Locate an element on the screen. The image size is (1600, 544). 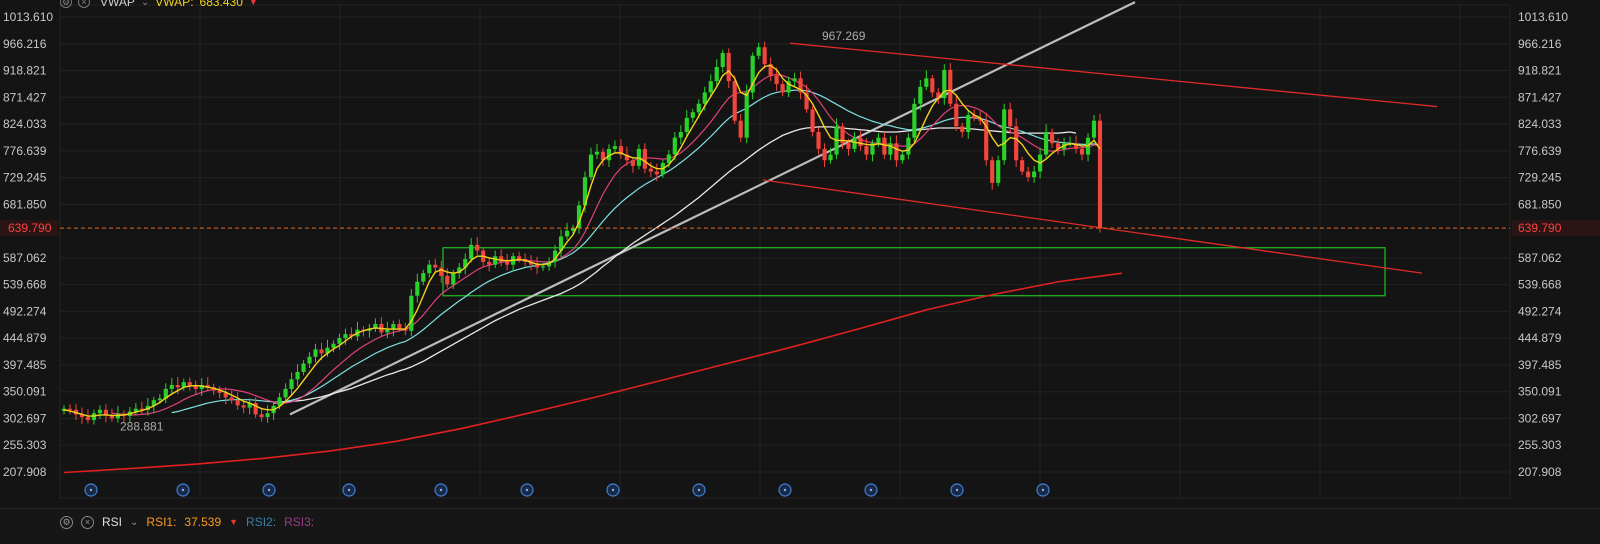
channel-lower-line is located at coordinates (1092, 226).